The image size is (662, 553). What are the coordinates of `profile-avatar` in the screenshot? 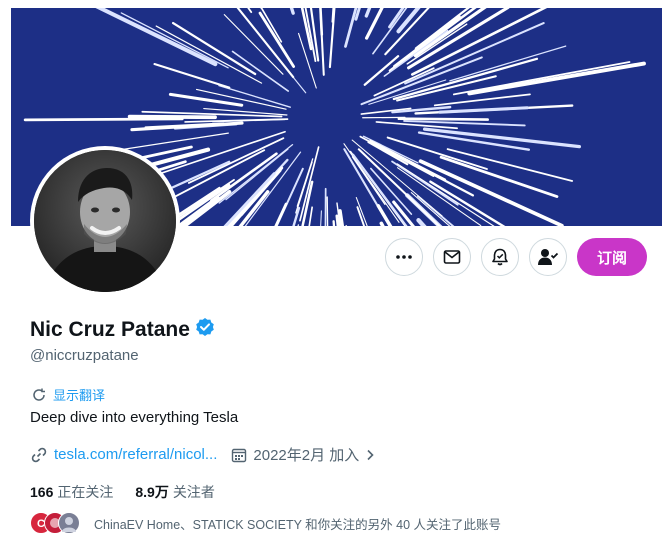 It's located at (105, 221).